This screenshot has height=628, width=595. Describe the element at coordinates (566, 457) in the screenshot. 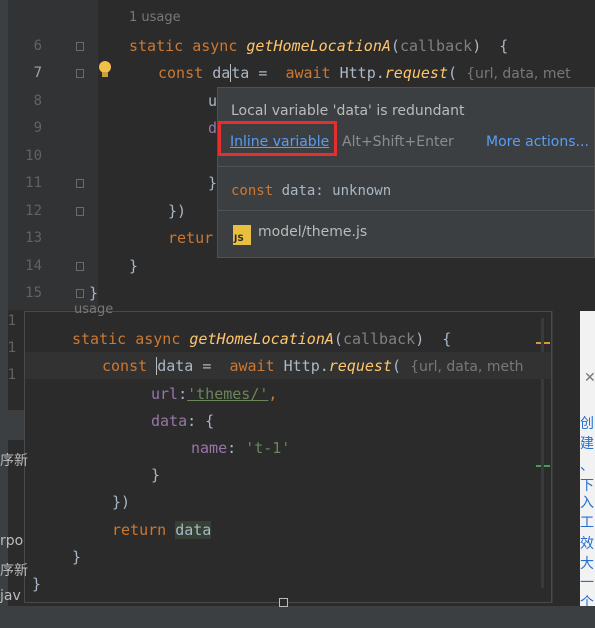

I see `editor-scrollbar` at that location.